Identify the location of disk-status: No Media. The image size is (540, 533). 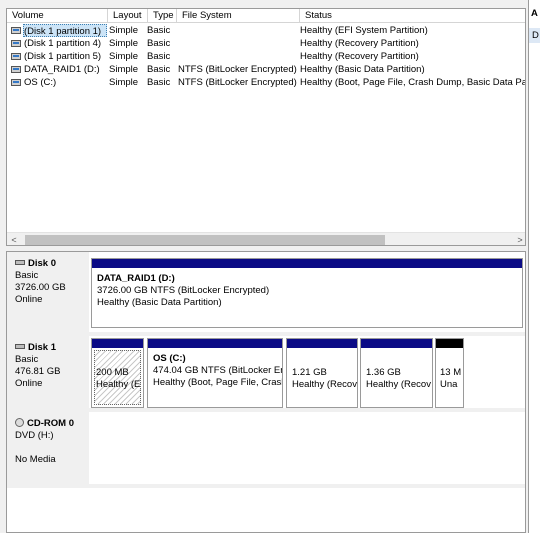
(35, 459).